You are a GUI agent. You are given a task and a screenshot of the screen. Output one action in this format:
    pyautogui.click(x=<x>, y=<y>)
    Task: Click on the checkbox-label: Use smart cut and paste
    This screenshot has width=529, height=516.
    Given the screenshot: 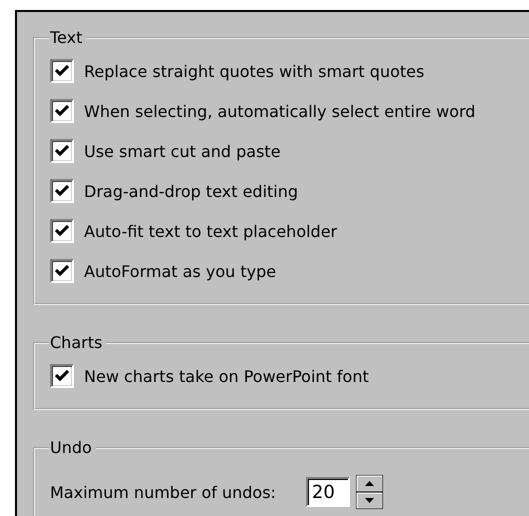 What is the action you would take?
    pyautogui.click(x=182, y=151)
    